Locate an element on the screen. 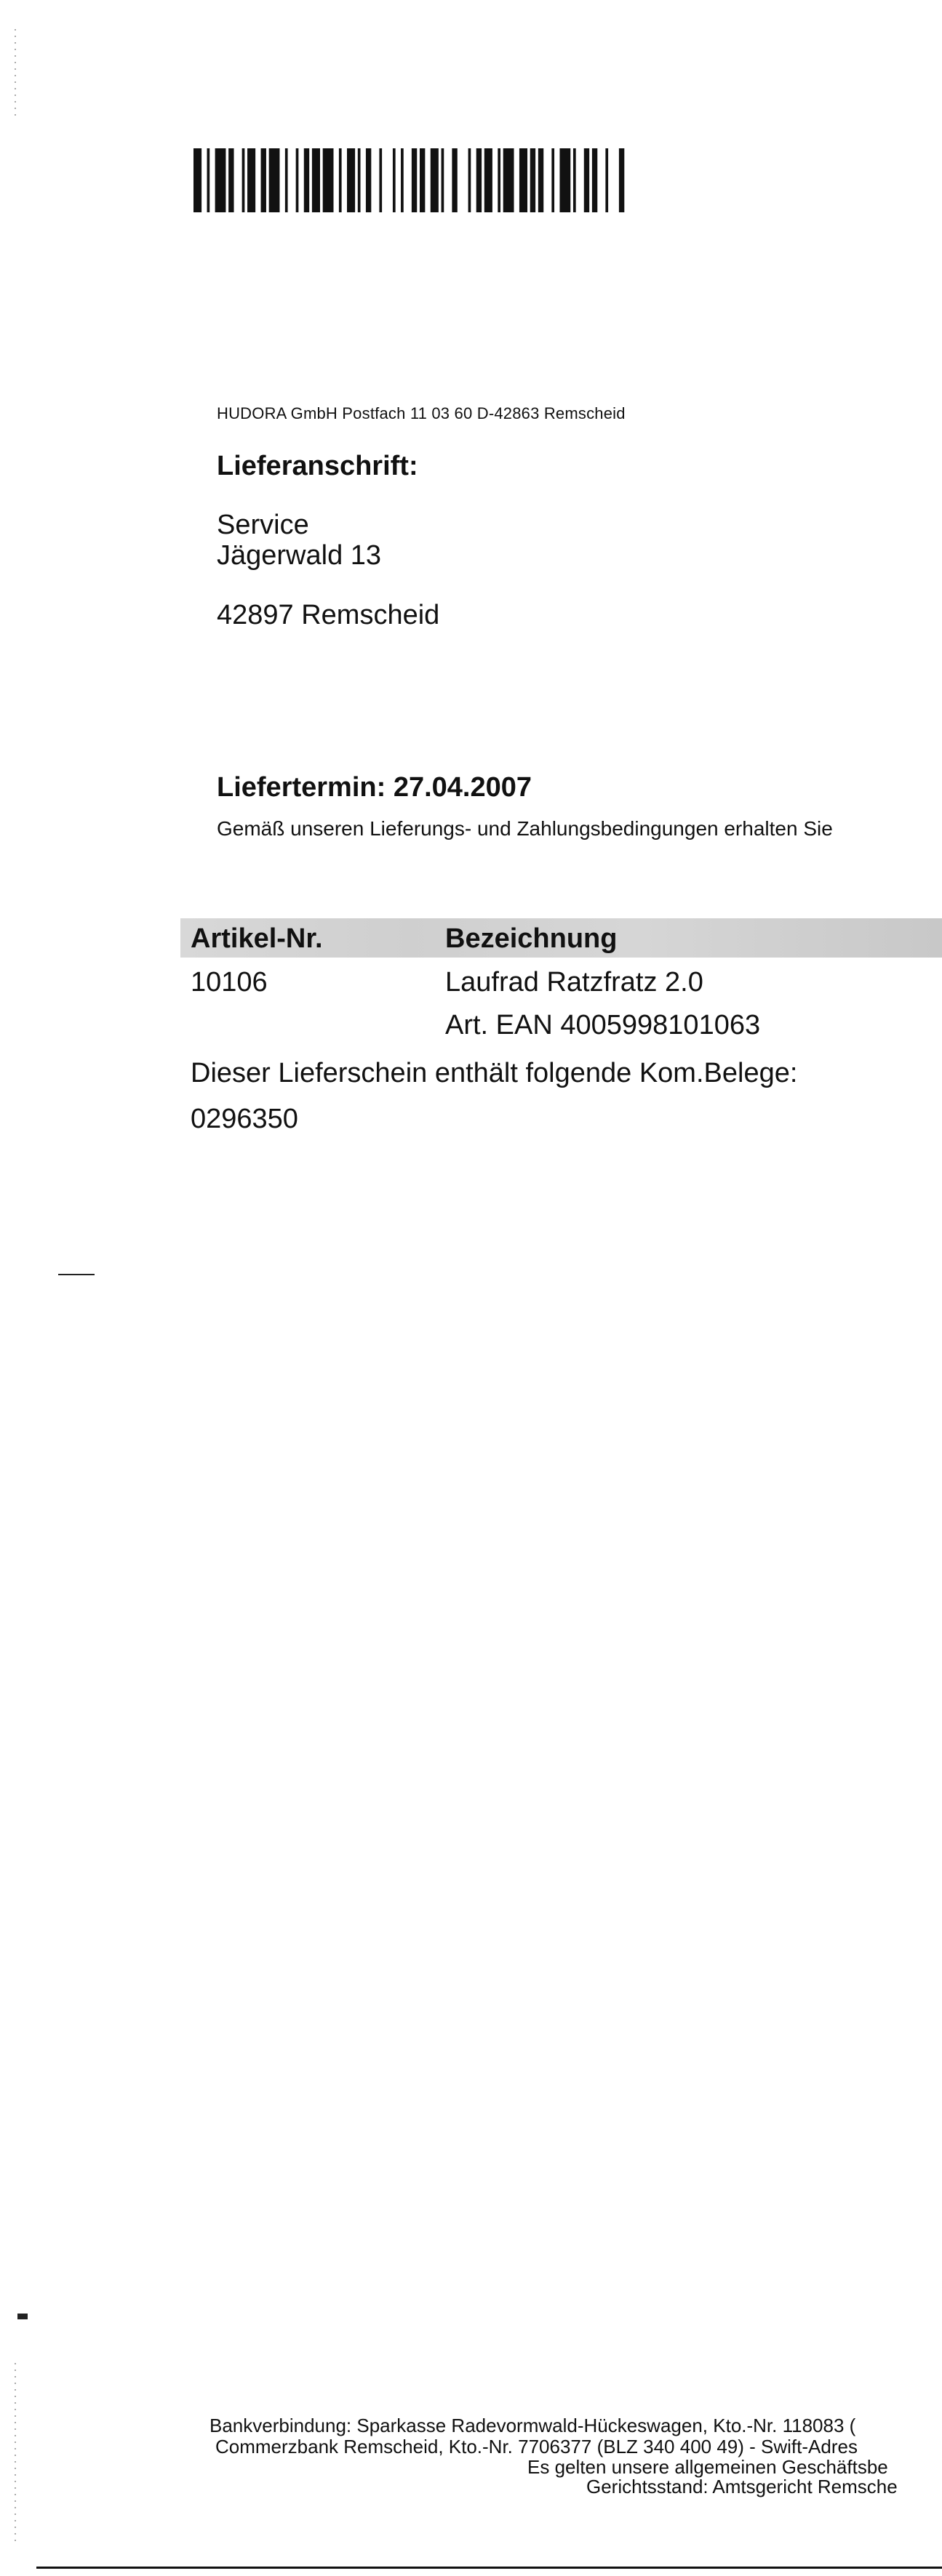 The height and width of the screenshot is (2576, 942). bottom-rule is located at coordinates (489, 2568).